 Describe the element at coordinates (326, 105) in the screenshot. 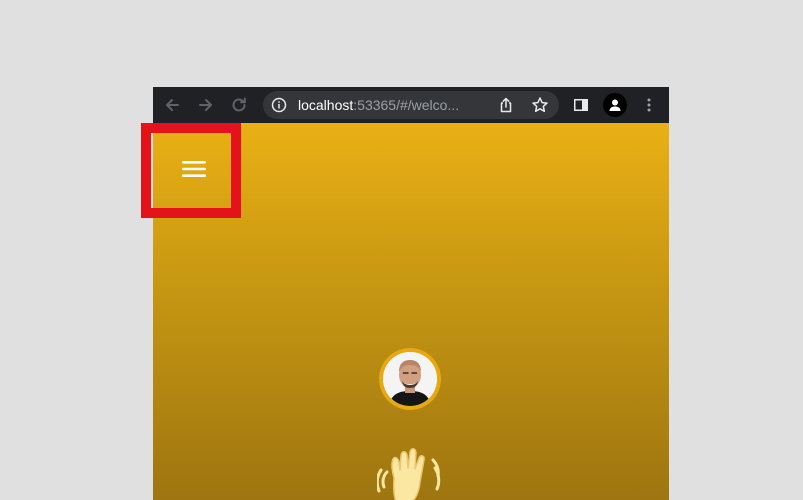

I see `url-host: localhost` at that location.